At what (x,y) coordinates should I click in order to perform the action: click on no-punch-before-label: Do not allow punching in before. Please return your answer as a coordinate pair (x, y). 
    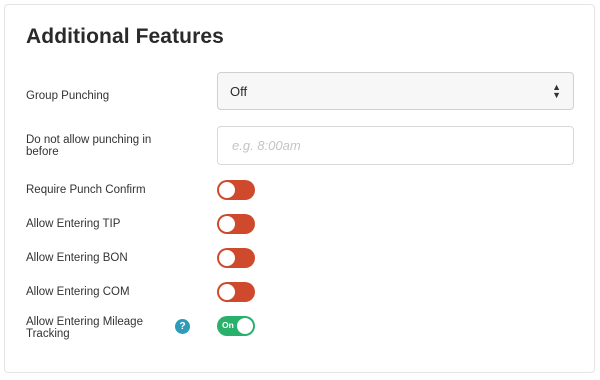
    Looking at the image, I should click on (89, 146).